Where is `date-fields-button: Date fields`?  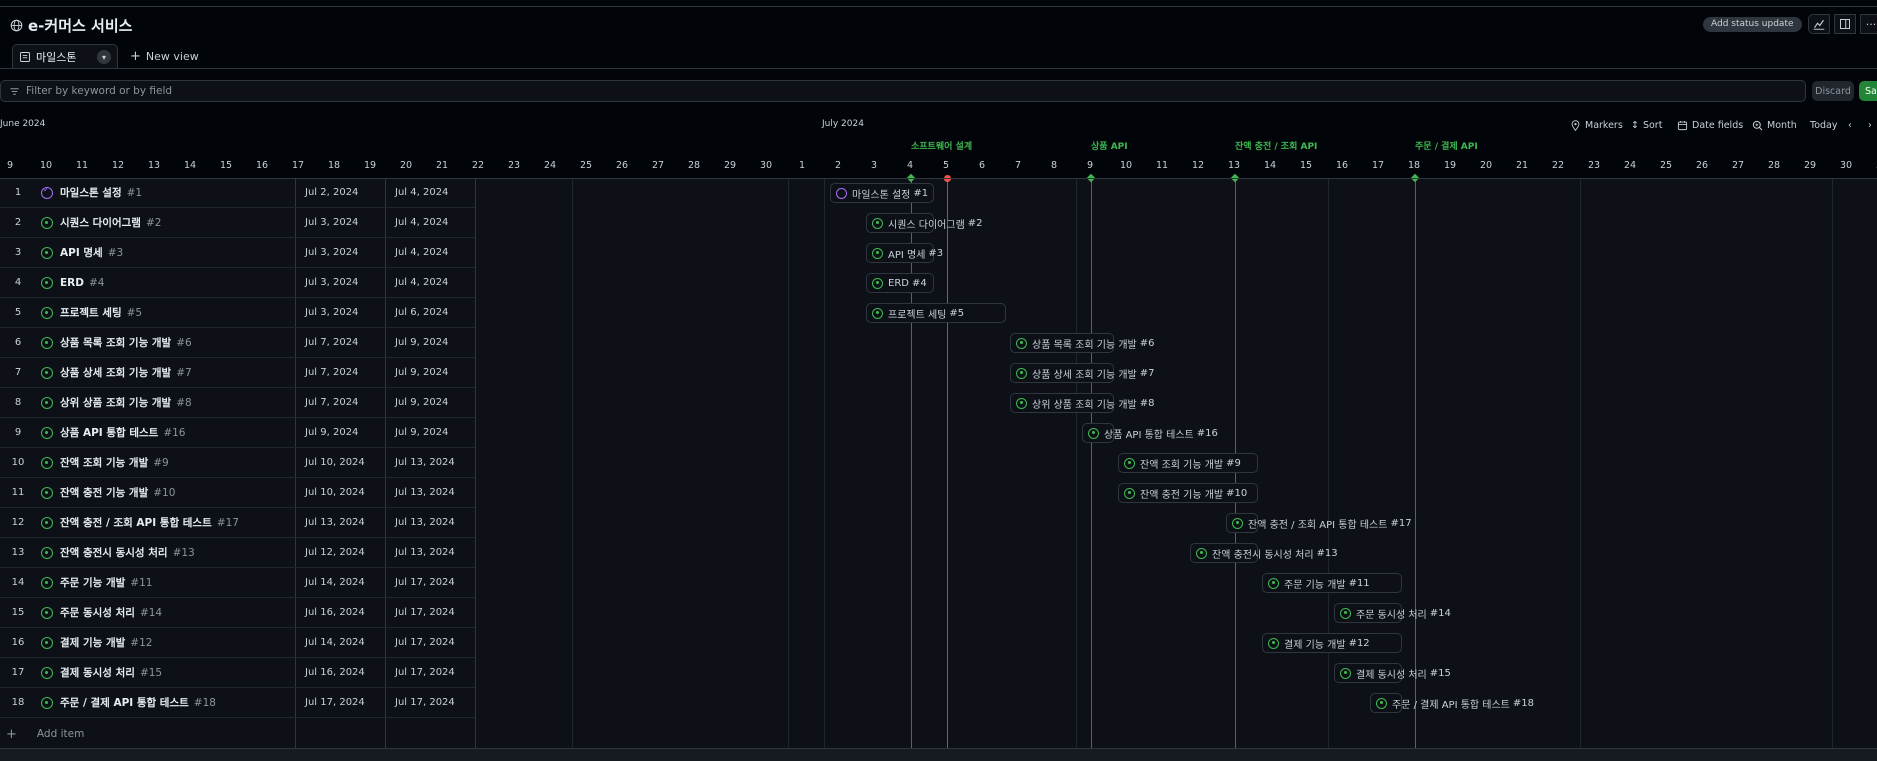
date-fields-button: Date fields is located at coordinates (1710, 125).